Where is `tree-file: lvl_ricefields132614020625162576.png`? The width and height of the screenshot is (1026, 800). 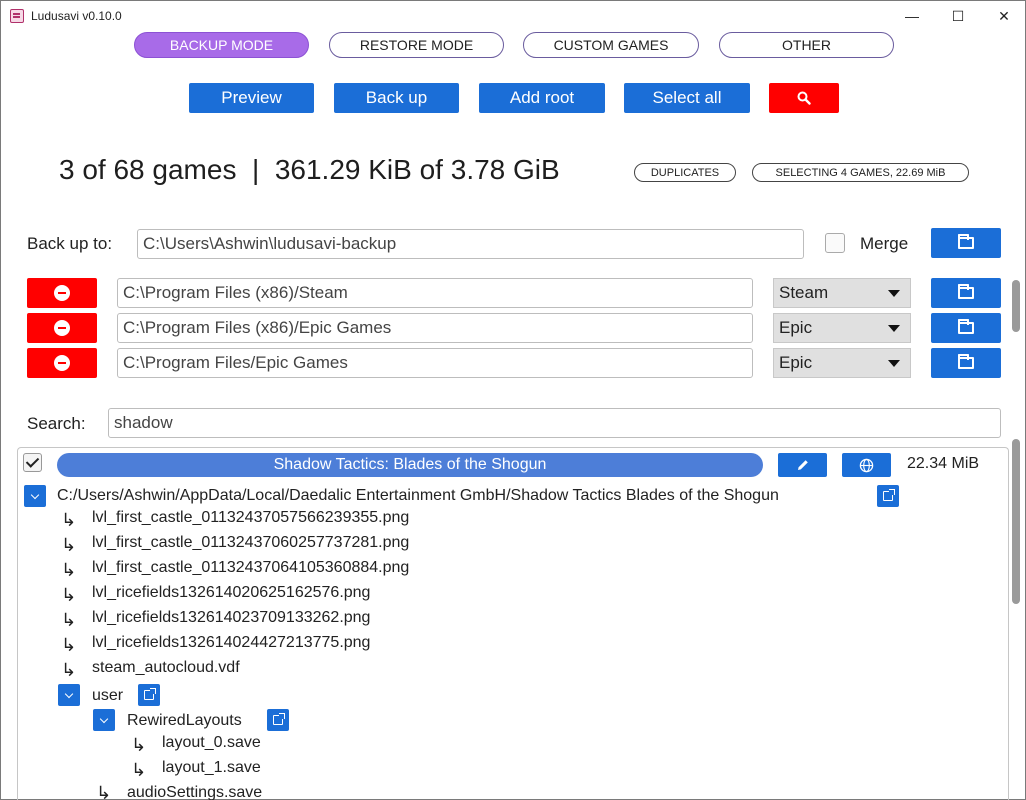
tree-file: lvl_ricefields132614020625162576.png is located at coordinates (231, 592).